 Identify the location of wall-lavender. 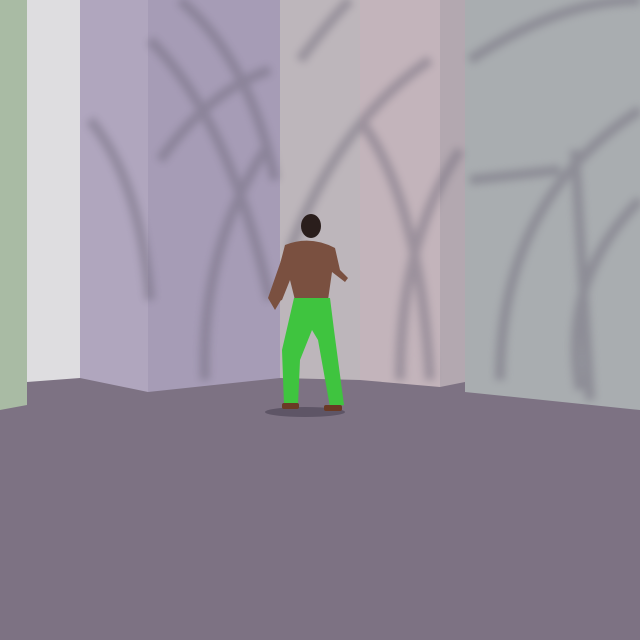
(114, 196).